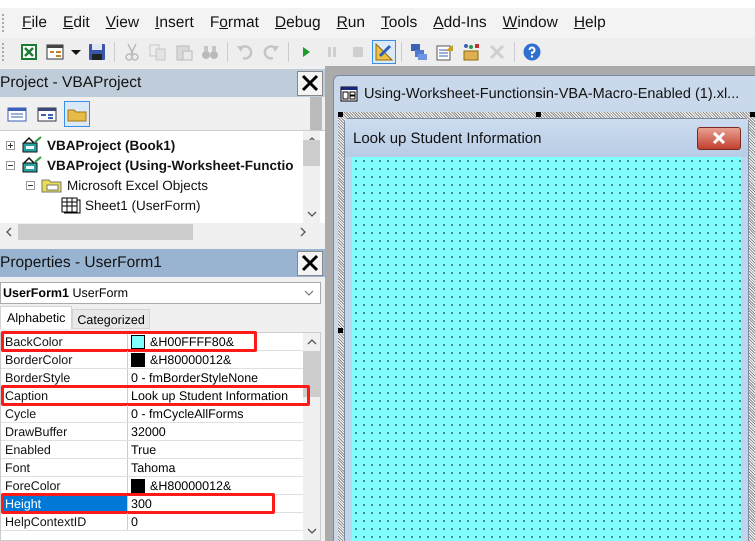 This screenshot has height=541, width=755. Describe the element at coordinates (245, 52) in the screenshot. I see `undo-icon` at that location.